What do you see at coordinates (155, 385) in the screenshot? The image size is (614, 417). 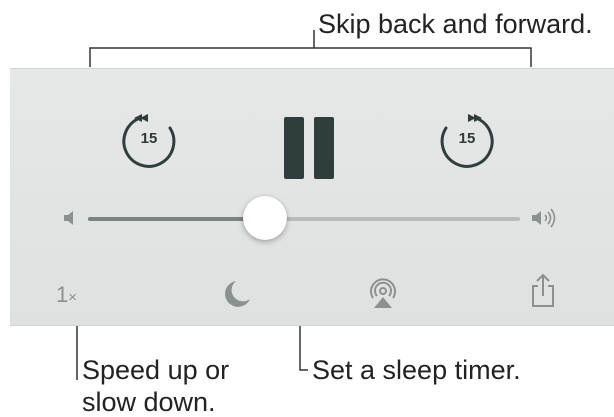 I see `speed-callout-text: Speed up or slow down.` at bounding box center [155, 385].